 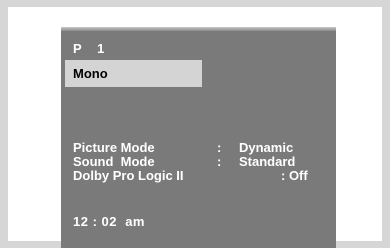 I want to click on channel-number: 1, so click(x=101, y=48).